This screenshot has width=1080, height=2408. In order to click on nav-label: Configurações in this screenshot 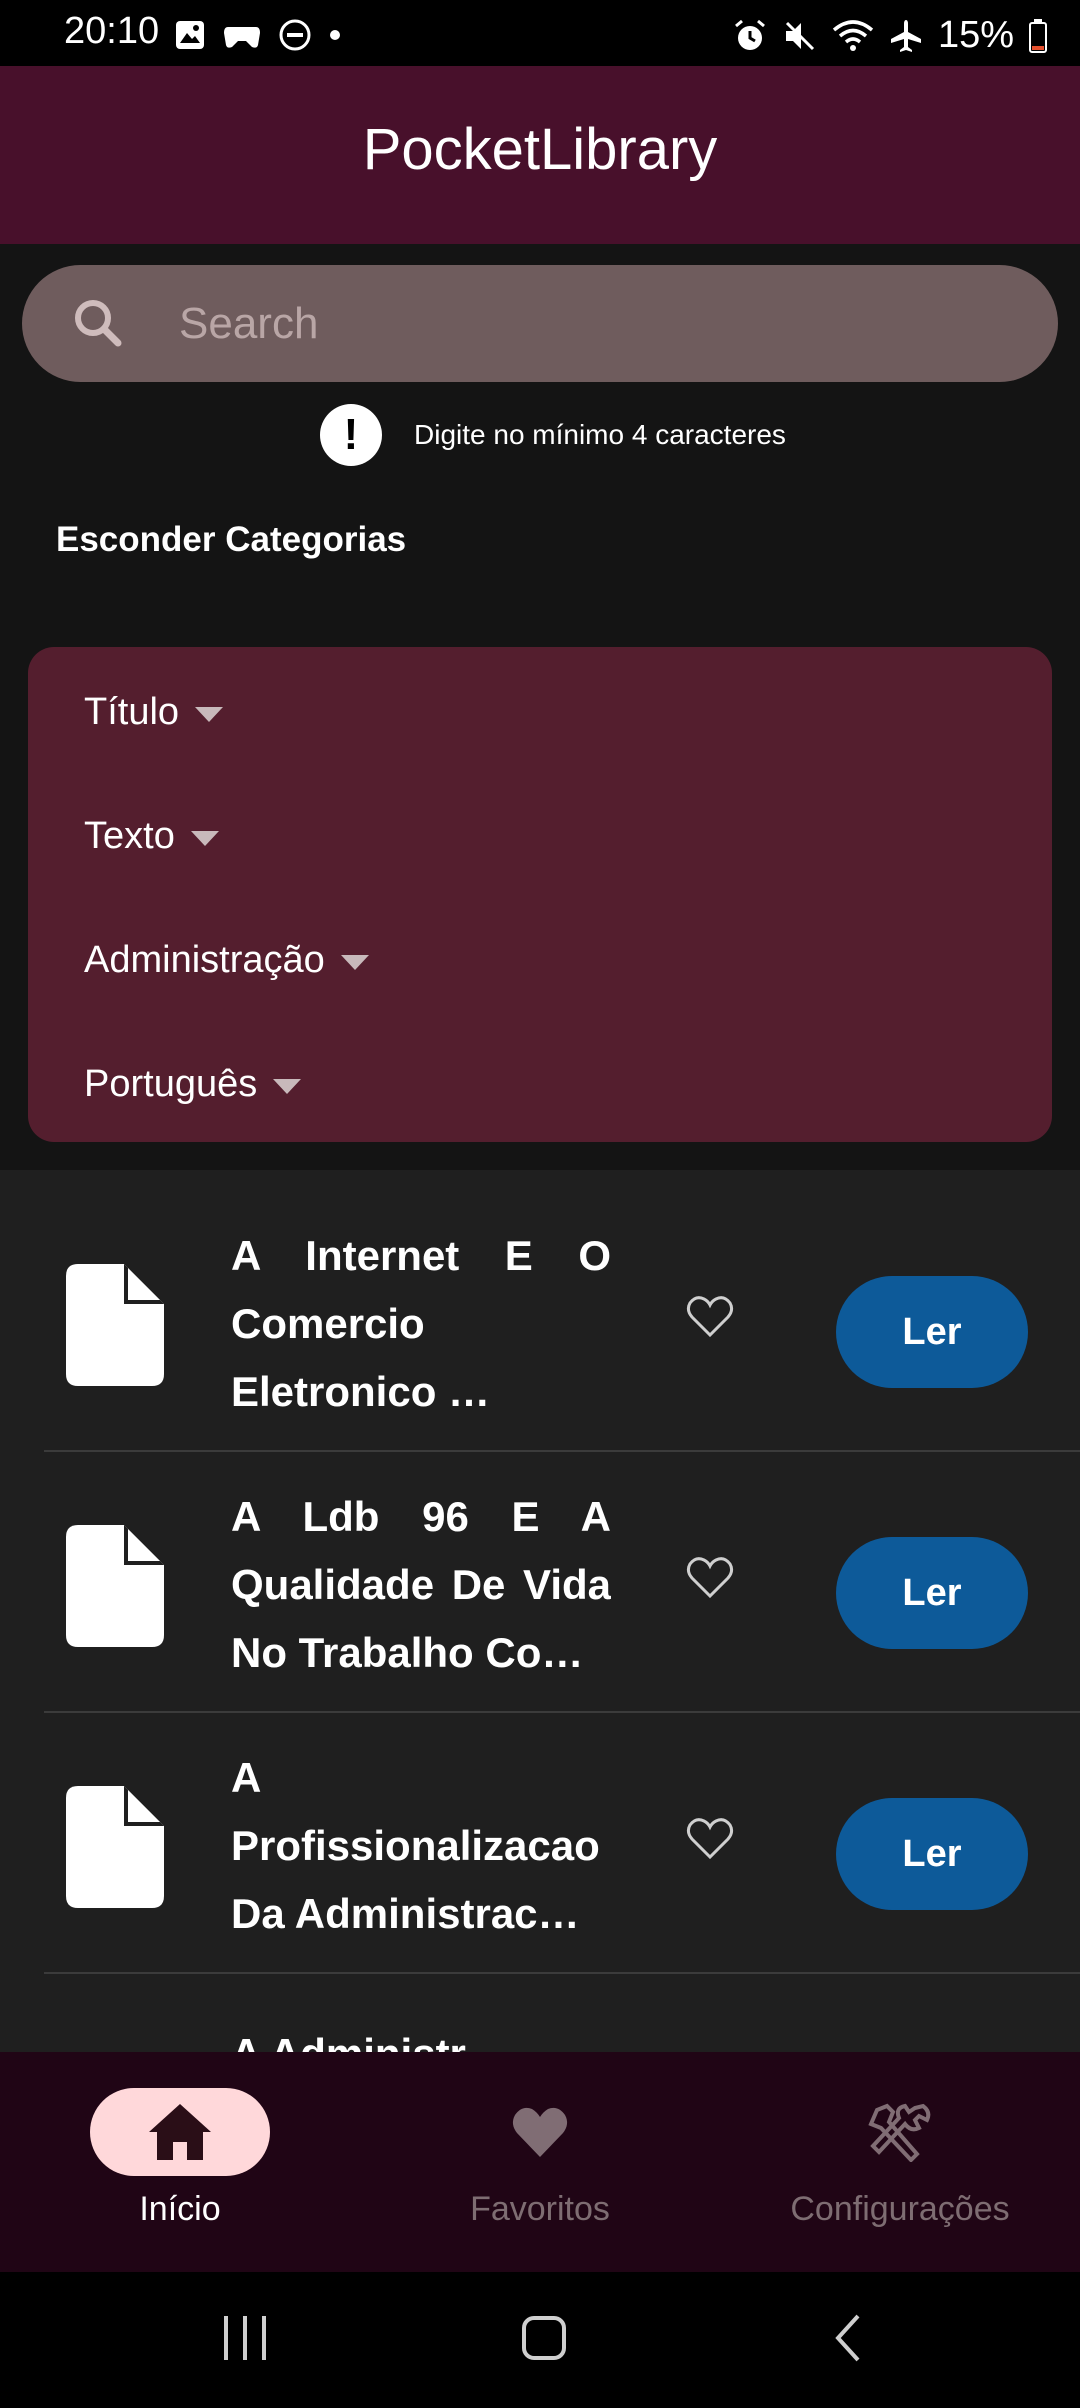, I will do `click(900, 2209)`.